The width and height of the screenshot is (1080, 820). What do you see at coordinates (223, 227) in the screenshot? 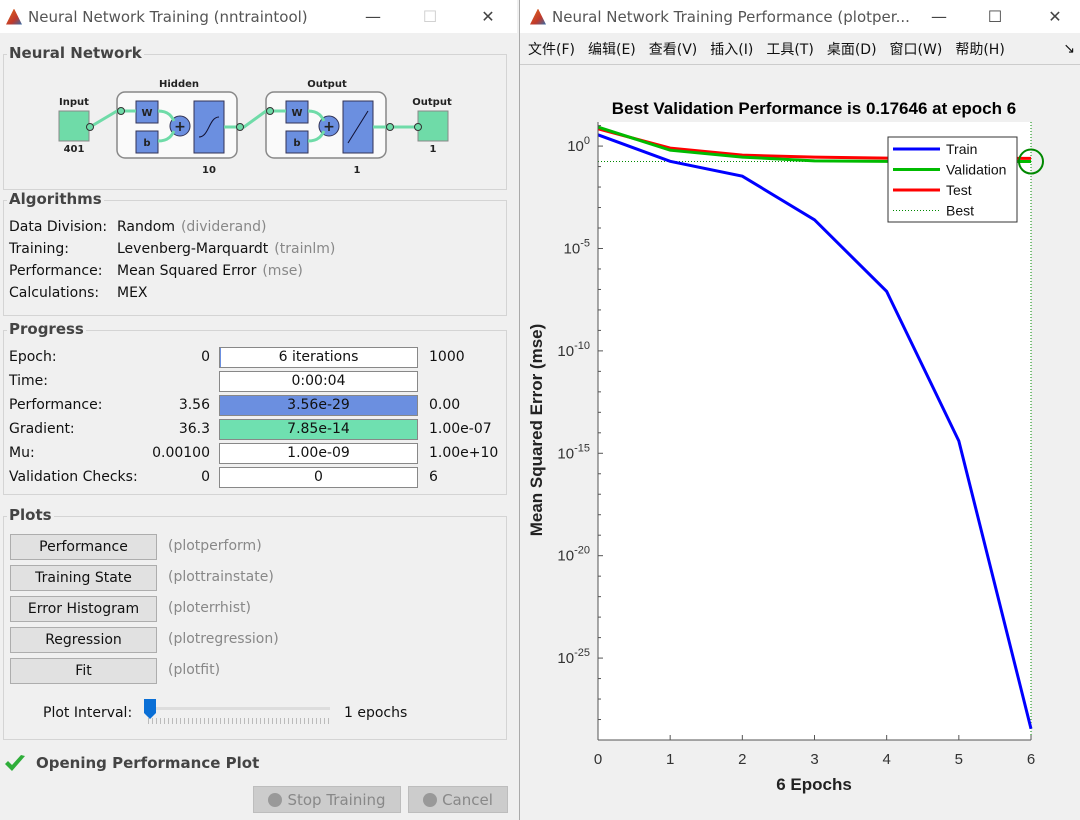
I see `algorithm-hint: (dividerand)` at bounding box center [223, 227].